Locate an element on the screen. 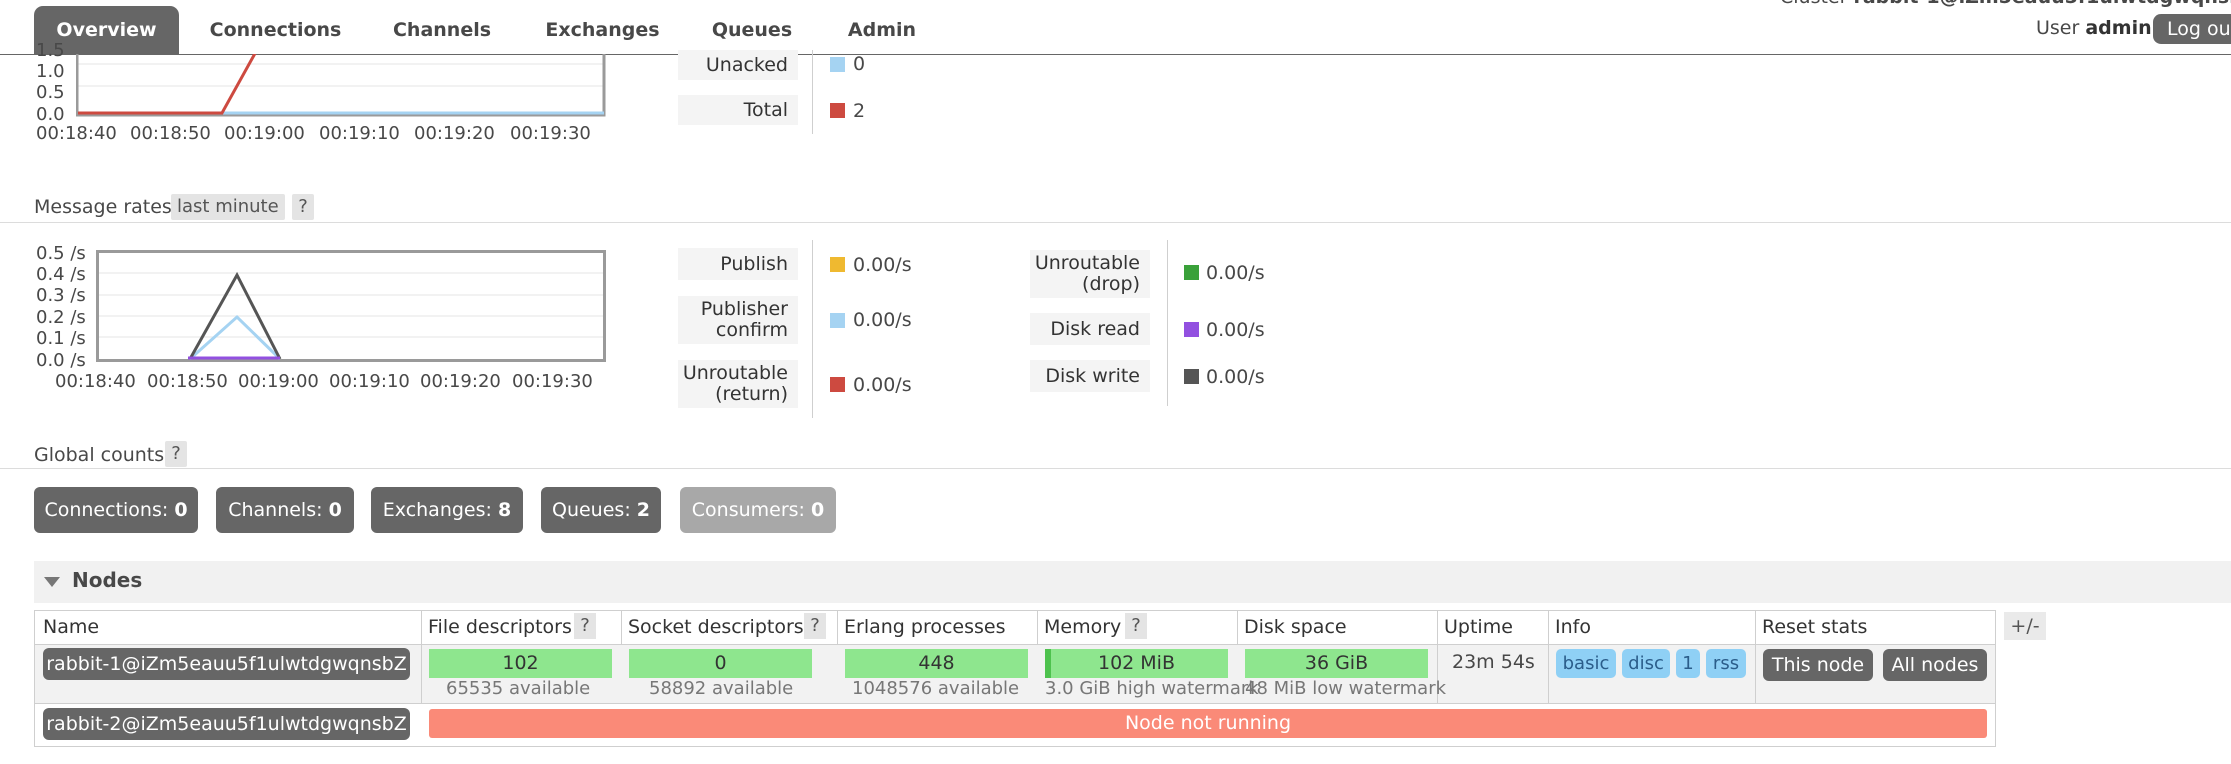  legend-swatch-unacked is located at coordinates (837, 64).